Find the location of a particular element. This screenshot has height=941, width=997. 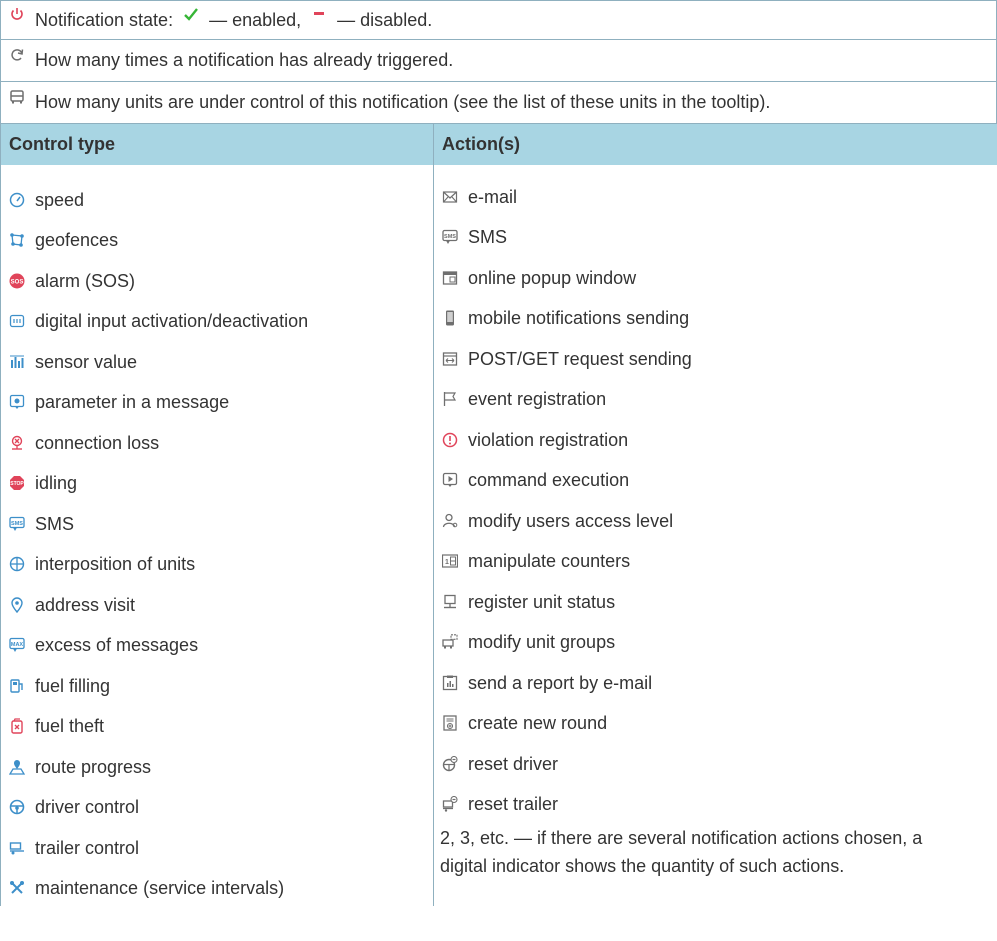

control-item-label: interposition of units is located at coordinates (115, 564).